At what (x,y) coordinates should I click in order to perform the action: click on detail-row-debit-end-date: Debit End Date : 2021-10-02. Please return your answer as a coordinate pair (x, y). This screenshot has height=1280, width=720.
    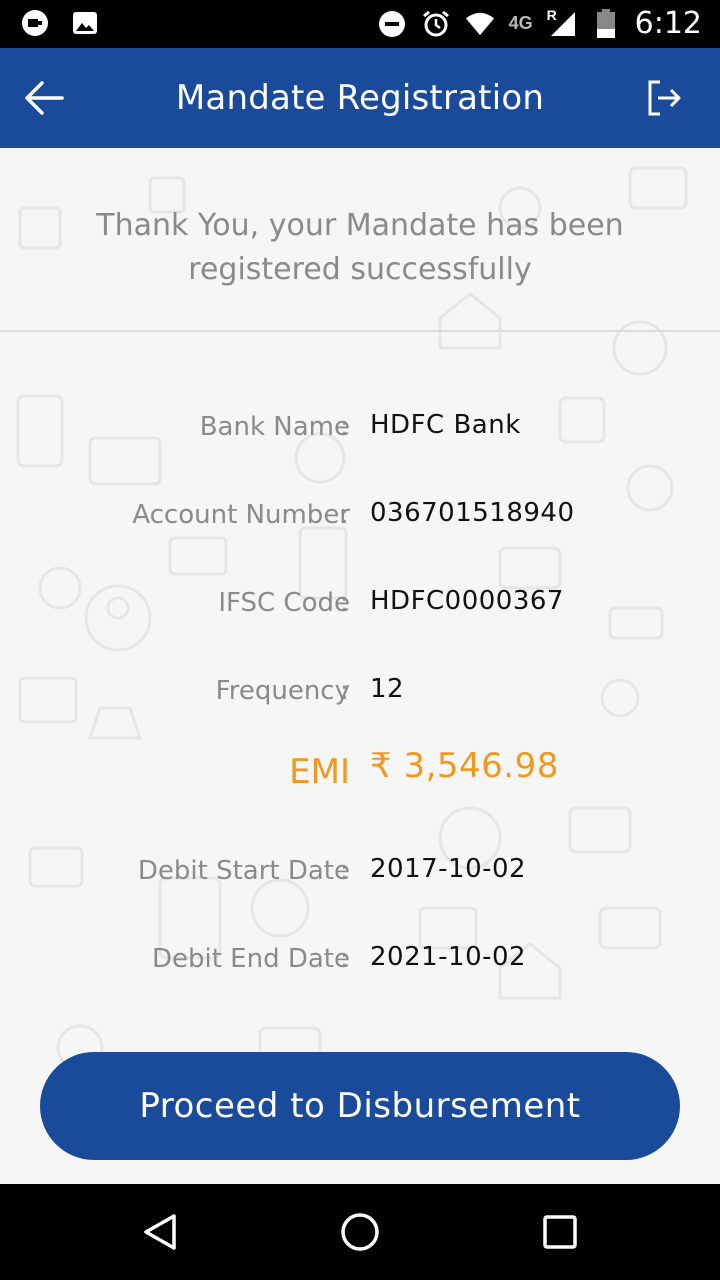
    Looking at the image, I should click on (360, 956).